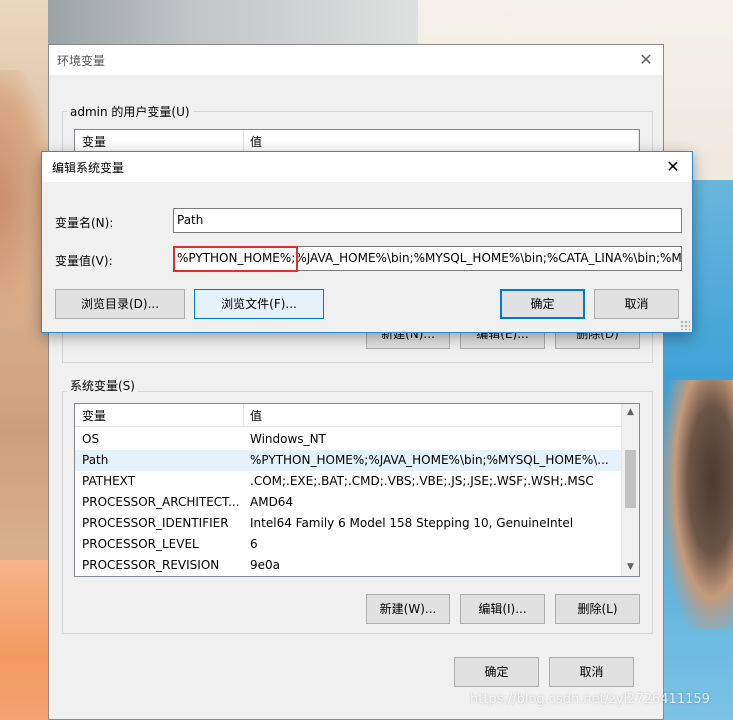 The image size is (733, 720). I want to click on variable-name: PROCESSOR_LEVEL, so click(140, 544).